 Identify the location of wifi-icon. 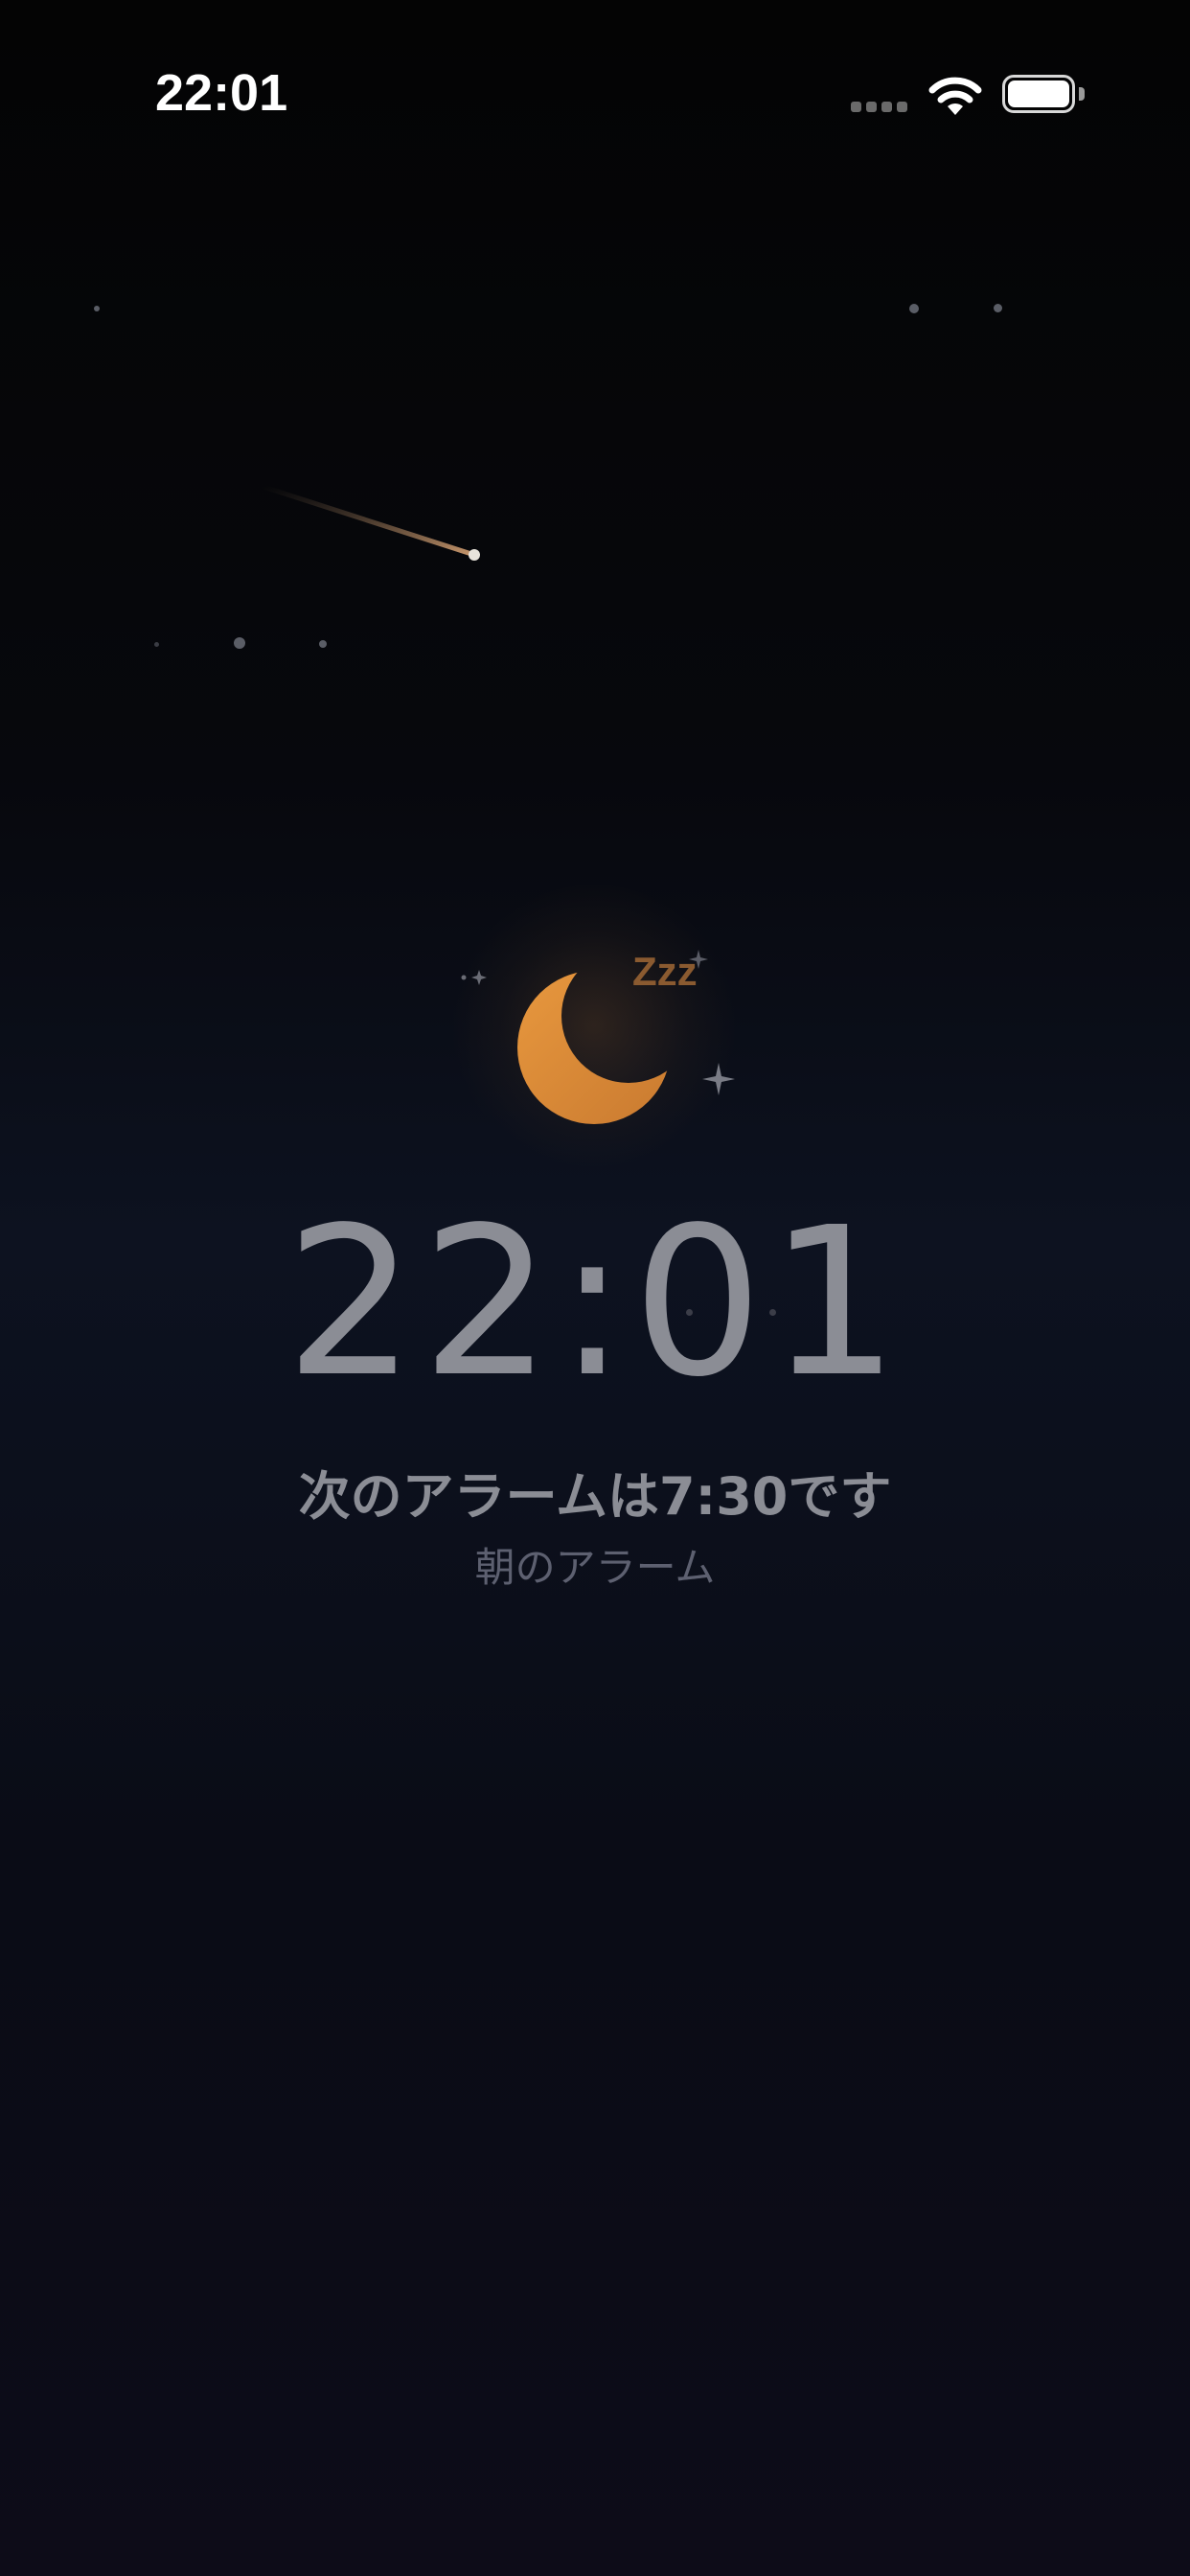
(955, 96).